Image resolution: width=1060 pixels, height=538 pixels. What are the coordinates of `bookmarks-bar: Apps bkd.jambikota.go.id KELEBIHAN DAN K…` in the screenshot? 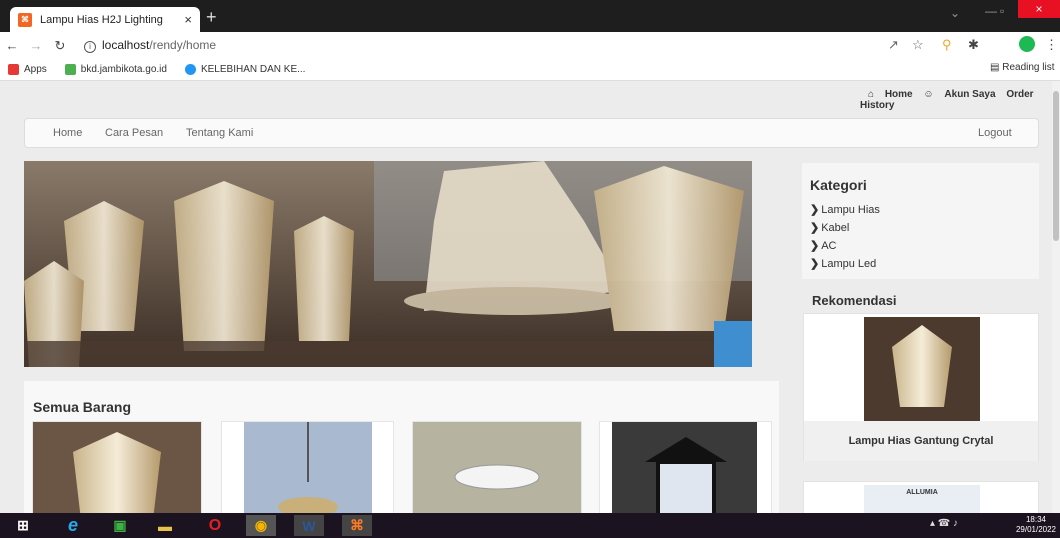 It's located at (530, 70).